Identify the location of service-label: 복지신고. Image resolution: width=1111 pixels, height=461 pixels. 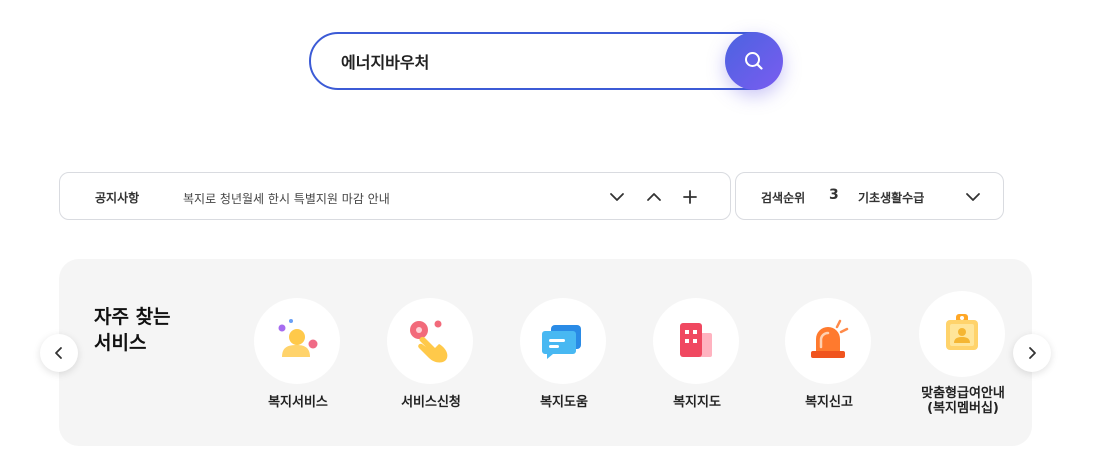
(829, 402).